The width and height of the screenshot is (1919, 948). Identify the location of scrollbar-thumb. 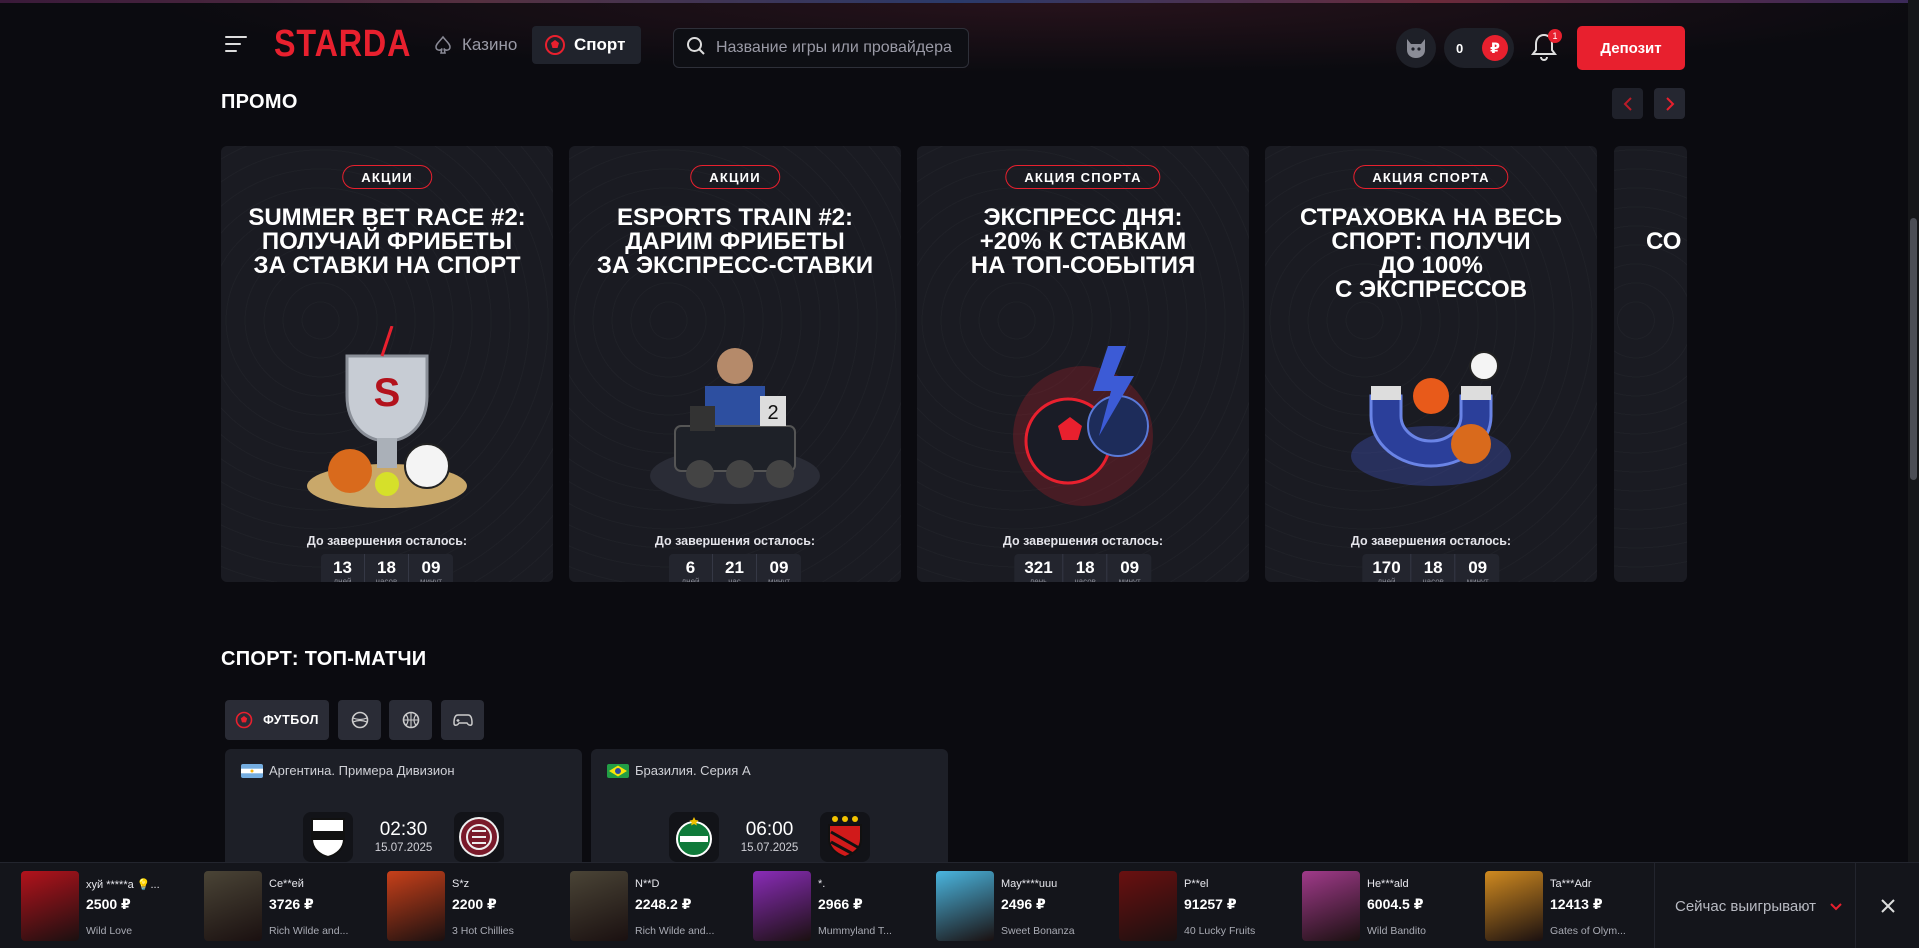
(1913, 349).